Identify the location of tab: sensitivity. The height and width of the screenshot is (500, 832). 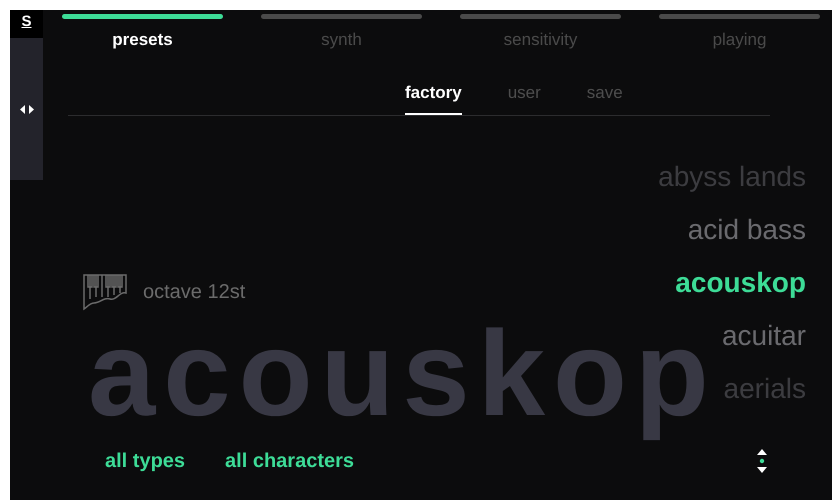
(541, 40).